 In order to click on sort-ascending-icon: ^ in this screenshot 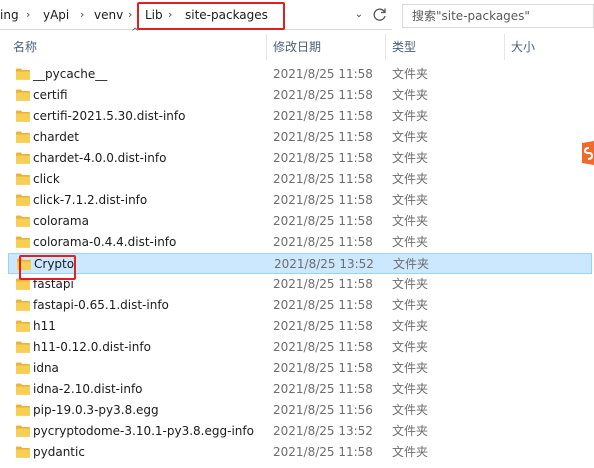, I will do `click(135, 32)`.